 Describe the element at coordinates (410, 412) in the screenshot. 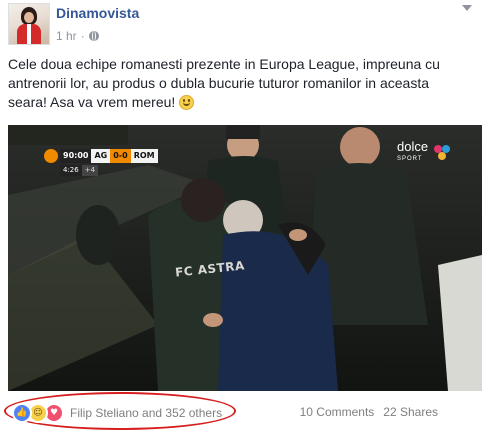

I see `shares-count: 22 Shares` at that location.